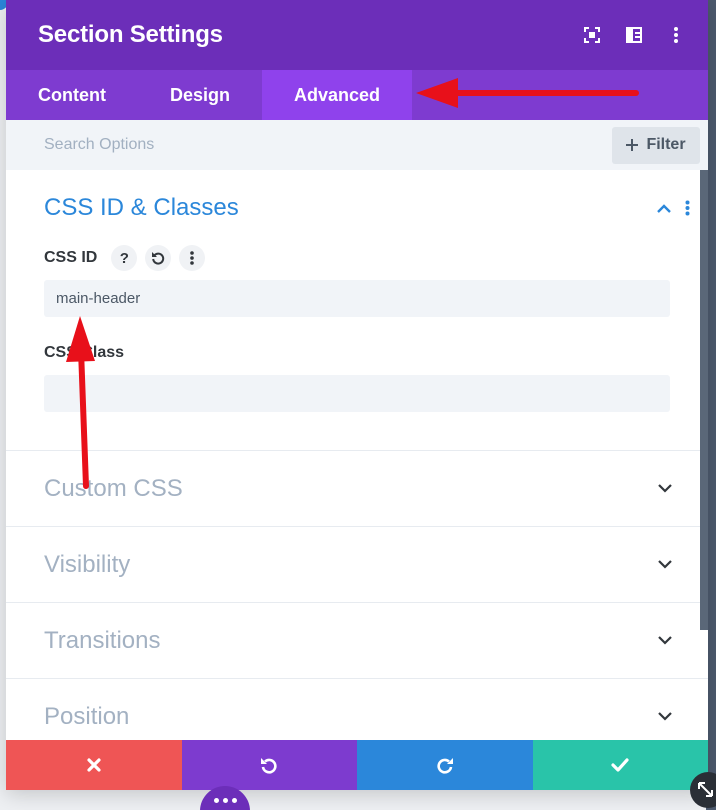  I want to click on help-icon: ?, so click(124, 258).